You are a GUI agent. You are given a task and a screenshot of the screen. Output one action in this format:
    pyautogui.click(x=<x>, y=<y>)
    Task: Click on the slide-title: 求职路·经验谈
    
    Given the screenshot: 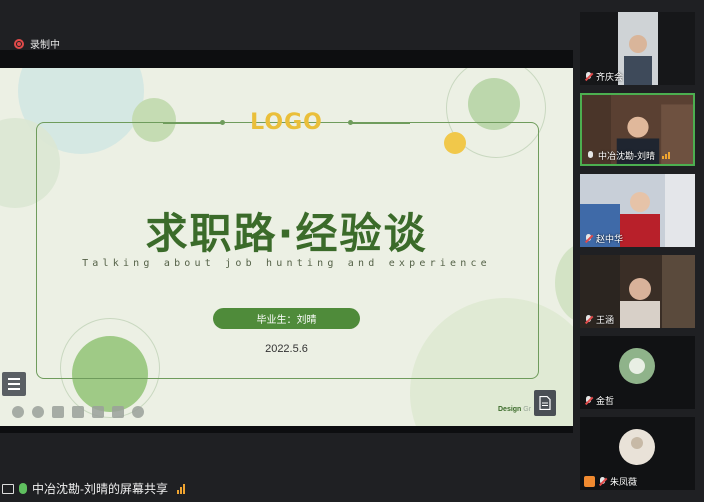 What is the action you would take?
    pyautogui.click(x=286, y=233)
    